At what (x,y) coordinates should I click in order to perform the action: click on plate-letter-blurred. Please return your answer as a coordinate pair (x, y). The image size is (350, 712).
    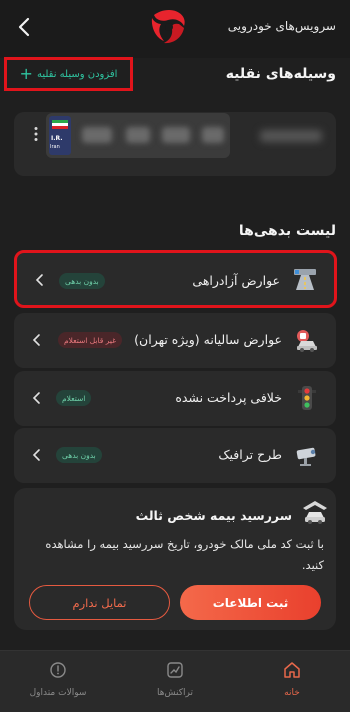
    Looking at the image, I should click on (138, 135).